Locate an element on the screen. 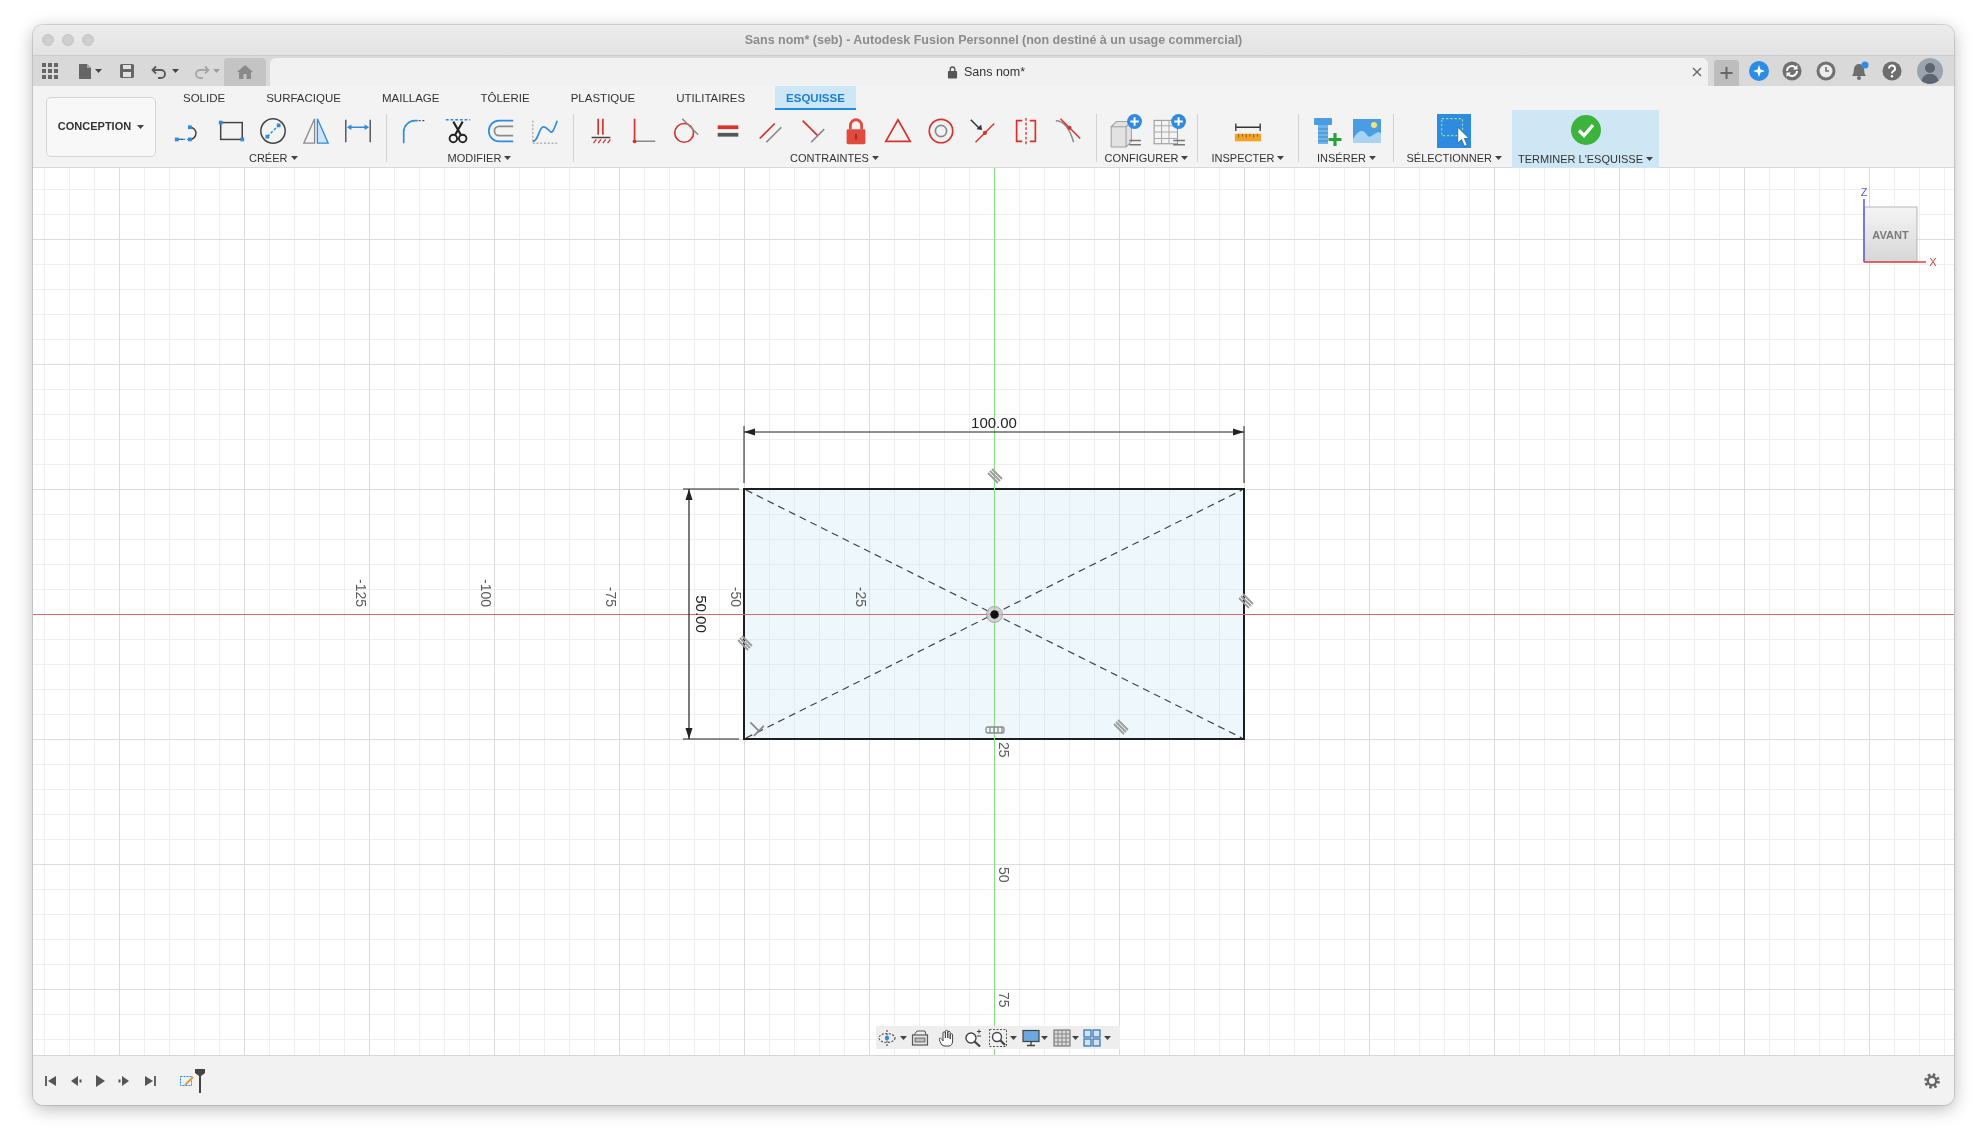  circle-tool-icon is located at coordinates (273, 131).